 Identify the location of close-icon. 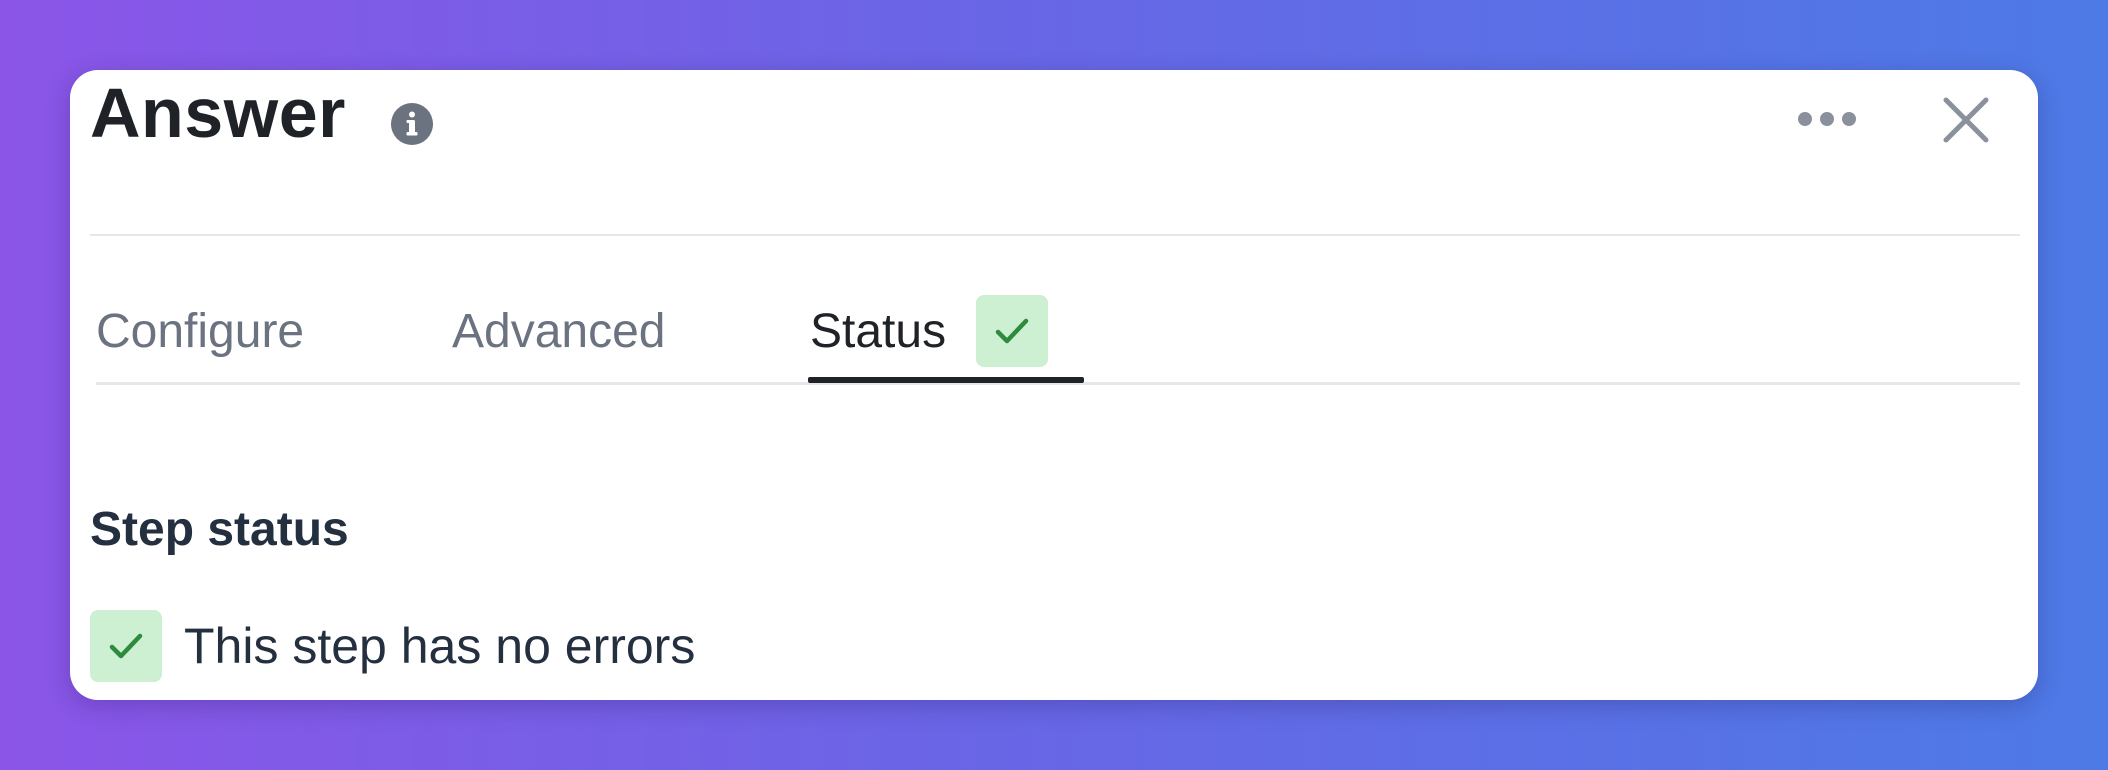
(1966, 120).